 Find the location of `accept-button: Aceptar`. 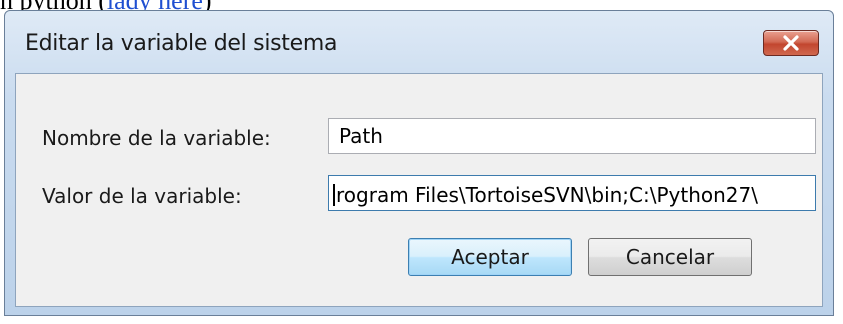

accept-button: Aceptar is located at coordinates (490, 257).